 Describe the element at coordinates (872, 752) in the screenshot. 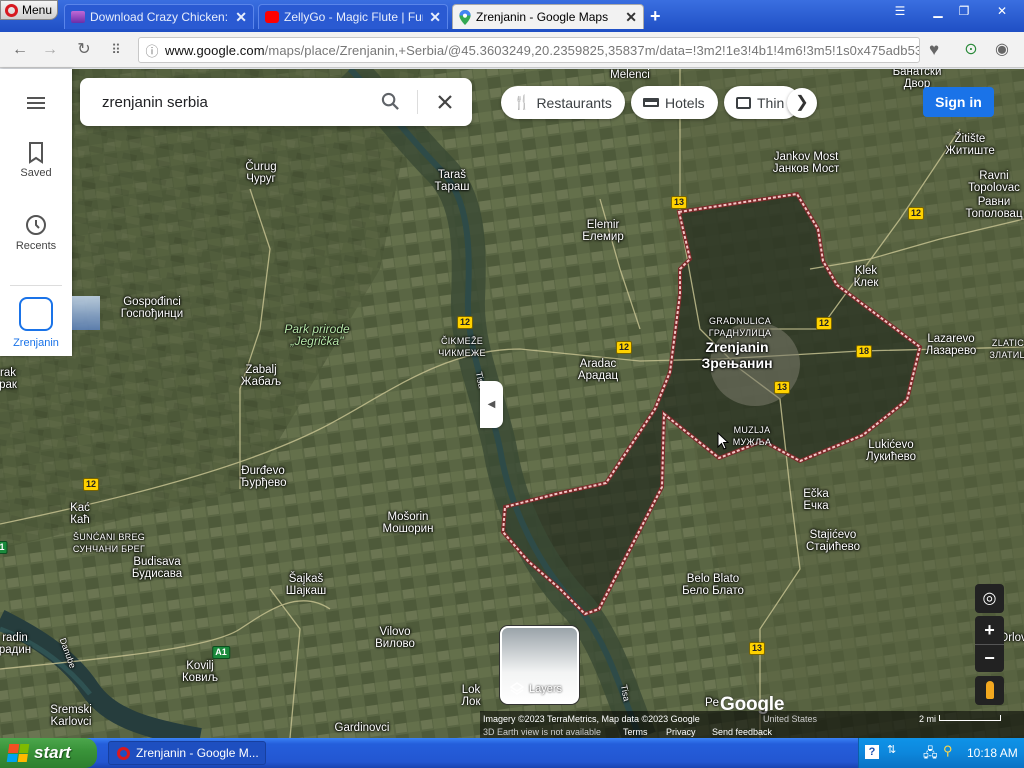

I see `help-icon: ?` at that location.